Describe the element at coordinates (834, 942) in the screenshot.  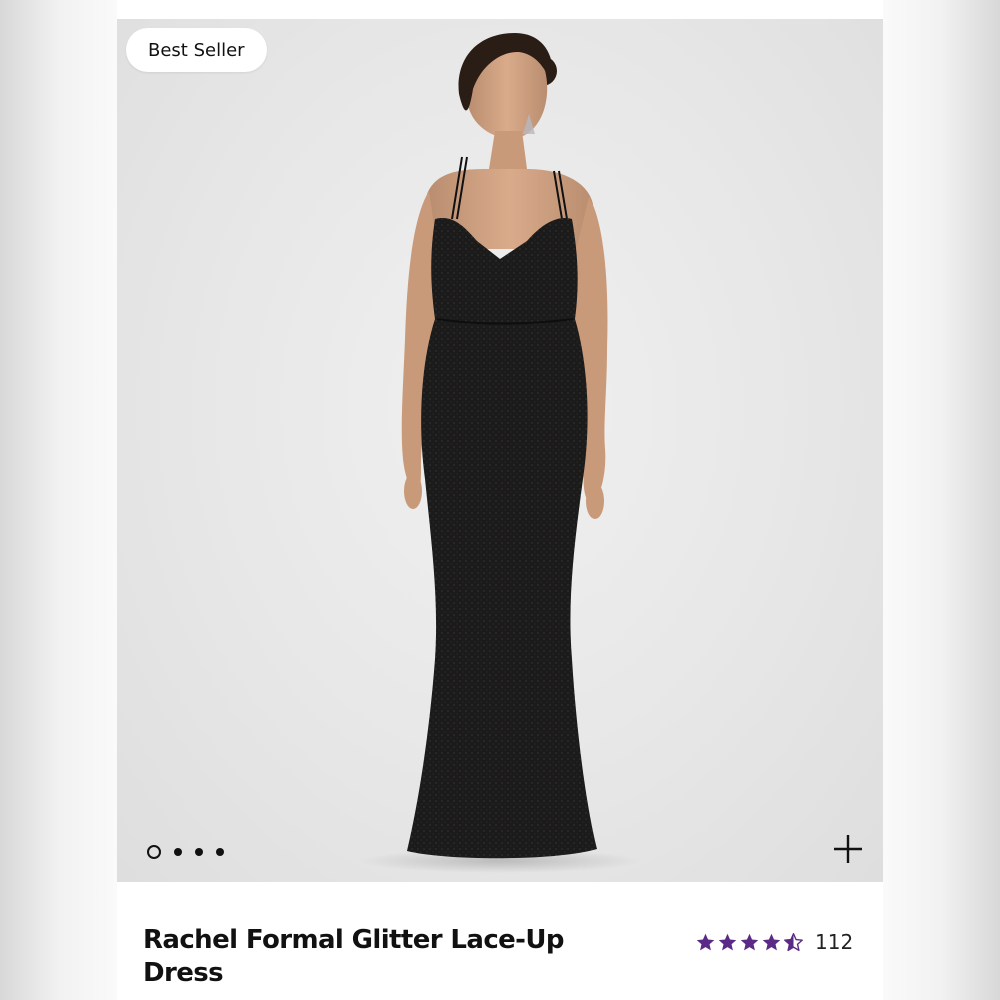
I see `review-count: 112` at that location.